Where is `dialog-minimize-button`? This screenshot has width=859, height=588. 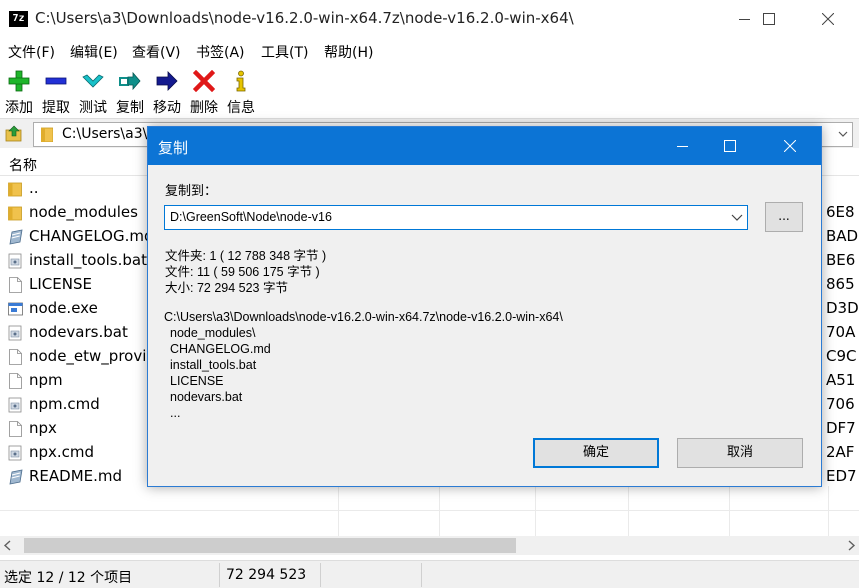 dialog-minimize-button is located at coordinates (682, 146).